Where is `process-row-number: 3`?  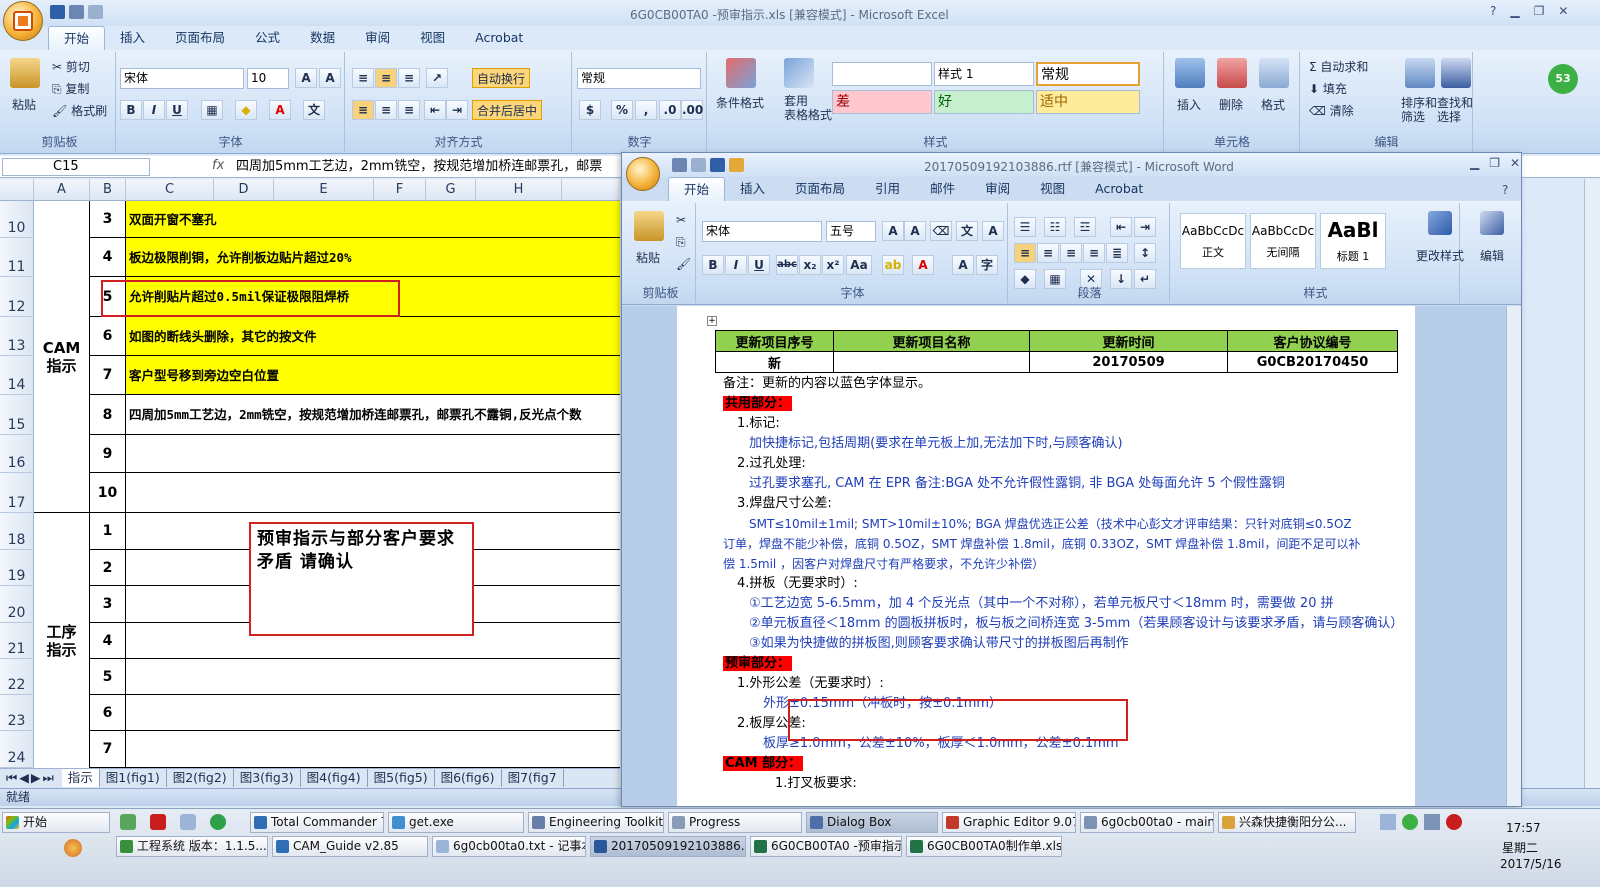
process-row-number: 3 is located at coordinates (108, 604).